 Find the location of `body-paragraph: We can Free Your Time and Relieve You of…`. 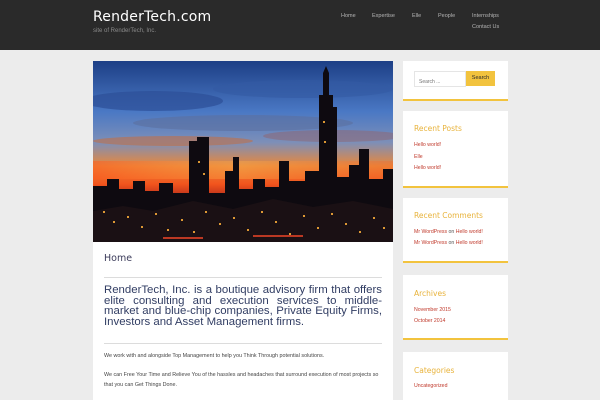

body-paragraph: We can Free Your Time and Relieve You of… is located at coordinates (241, 380).